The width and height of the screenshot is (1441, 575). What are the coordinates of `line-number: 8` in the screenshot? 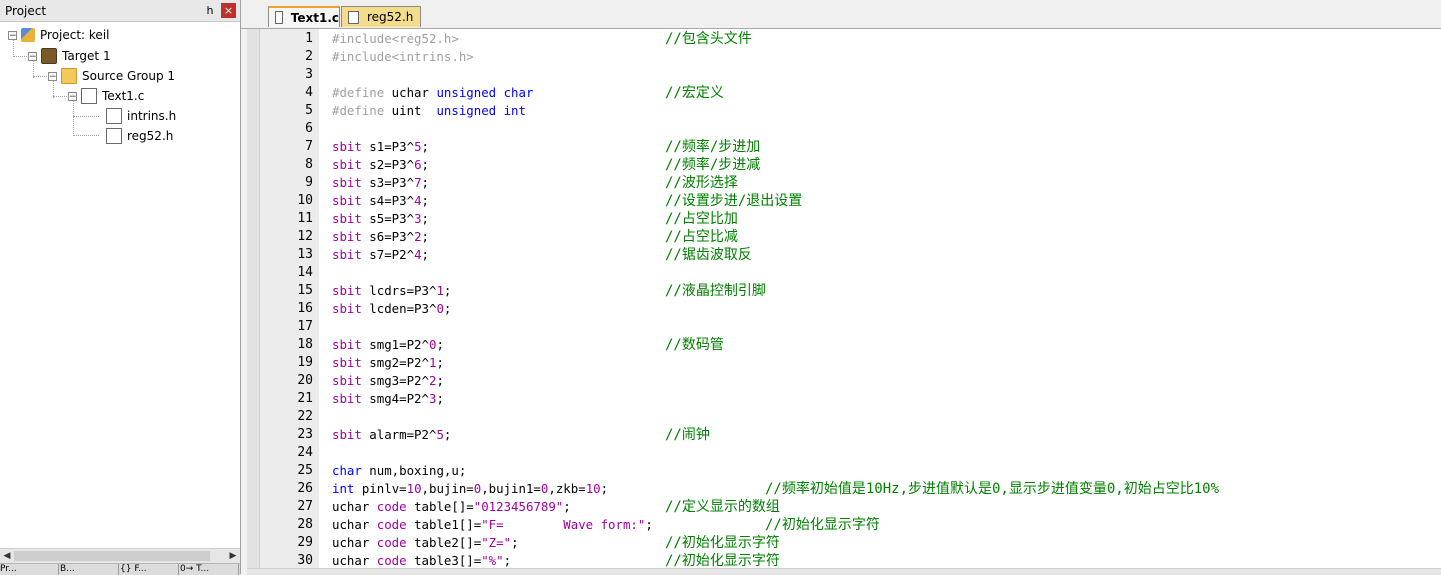 It's located at (309, 164).